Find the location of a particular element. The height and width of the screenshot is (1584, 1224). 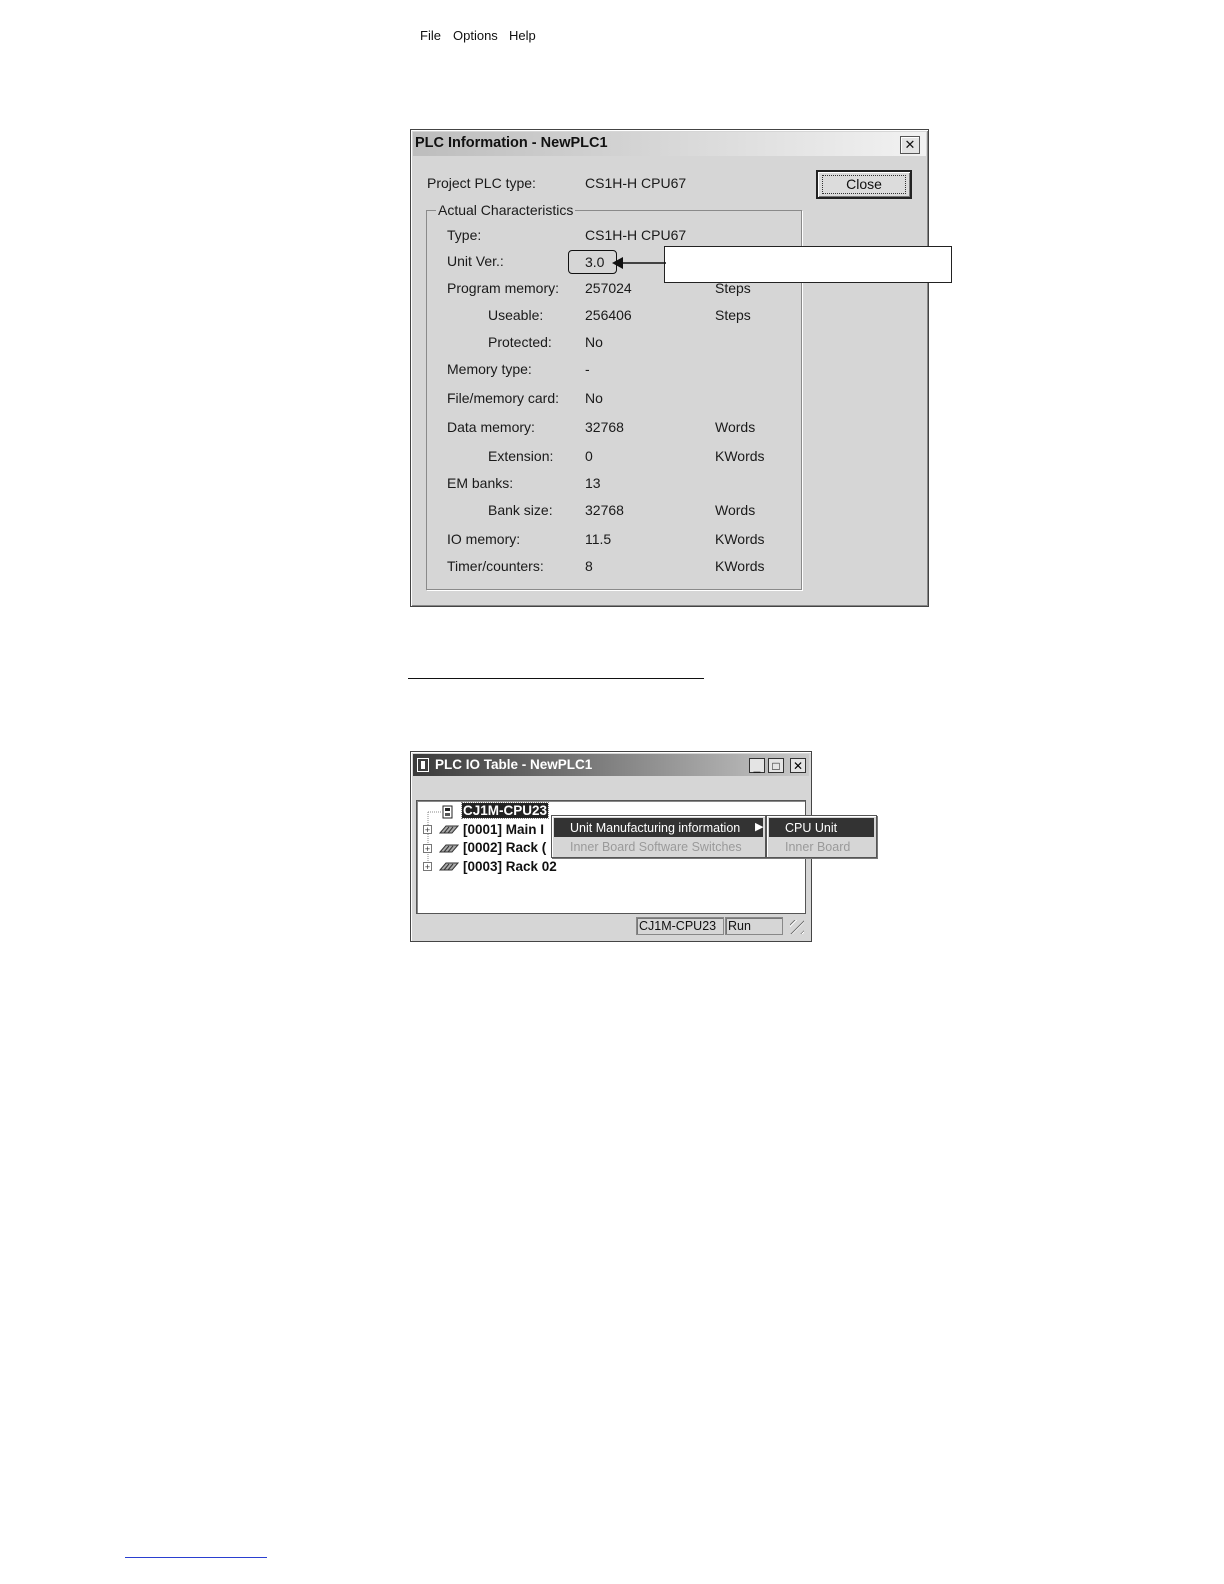

bank-size-label: Bank size: is located at coordinates (520, 510).